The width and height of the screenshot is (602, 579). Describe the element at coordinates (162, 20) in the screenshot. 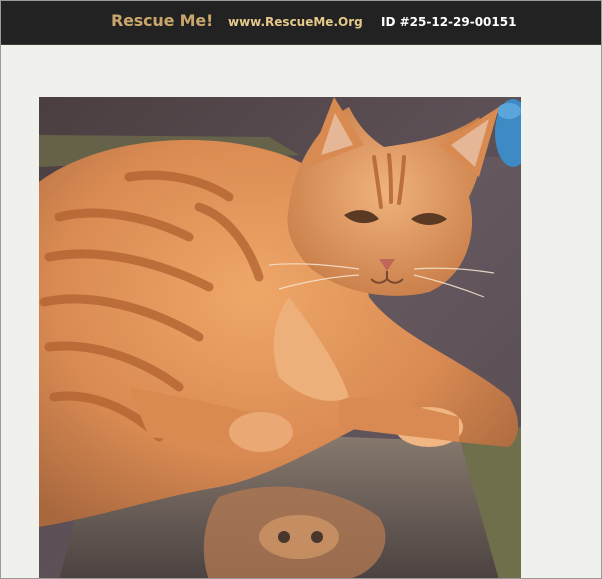

I see `brand-logo: Rescue Me!` at that location.